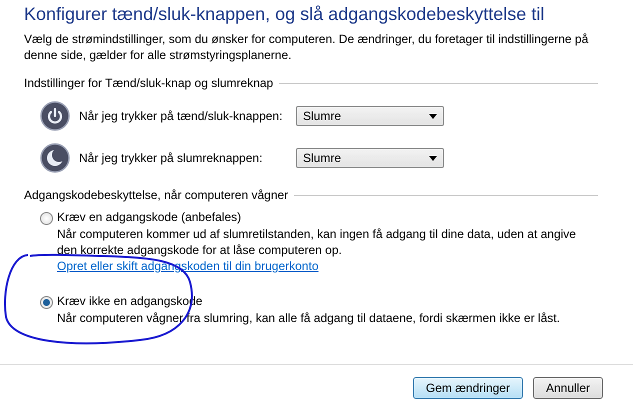  What do you see at coordinates (149, 217) in the screenshot?
I see `option-label: Kræv en adgangskode (anbefales)` at bounding box center [149, 217].